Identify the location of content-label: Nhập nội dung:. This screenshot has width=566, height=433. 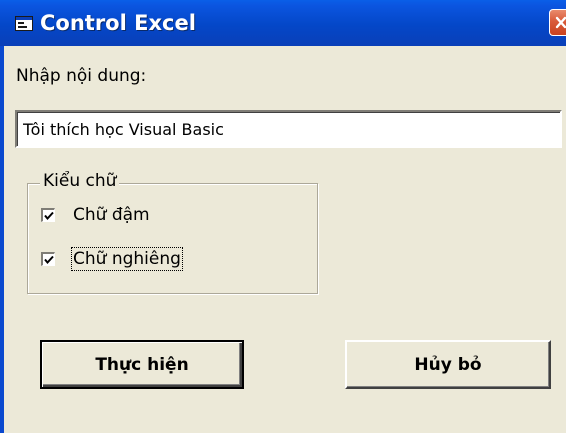
(81, 76).